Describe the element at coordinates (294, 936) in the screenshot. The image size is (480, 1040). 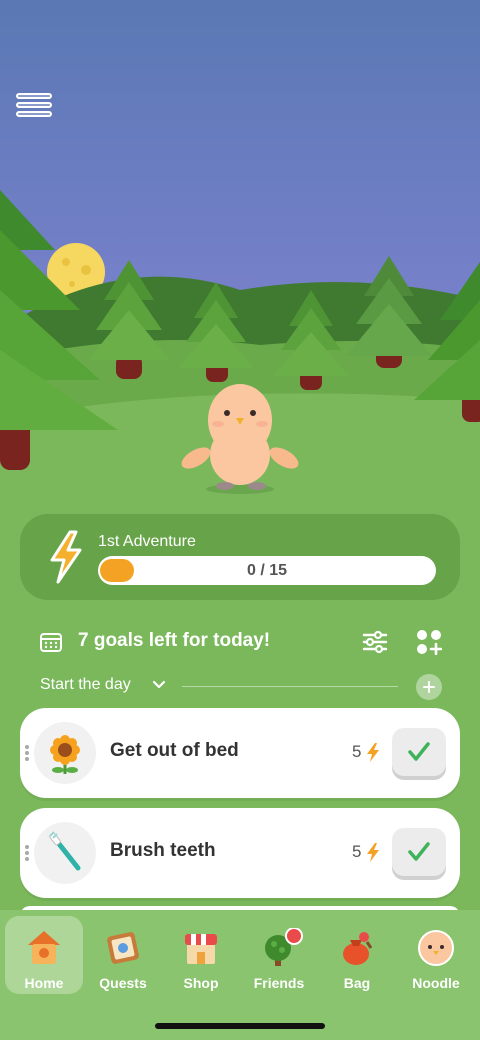
I see `notification-badge-icon` at that location.